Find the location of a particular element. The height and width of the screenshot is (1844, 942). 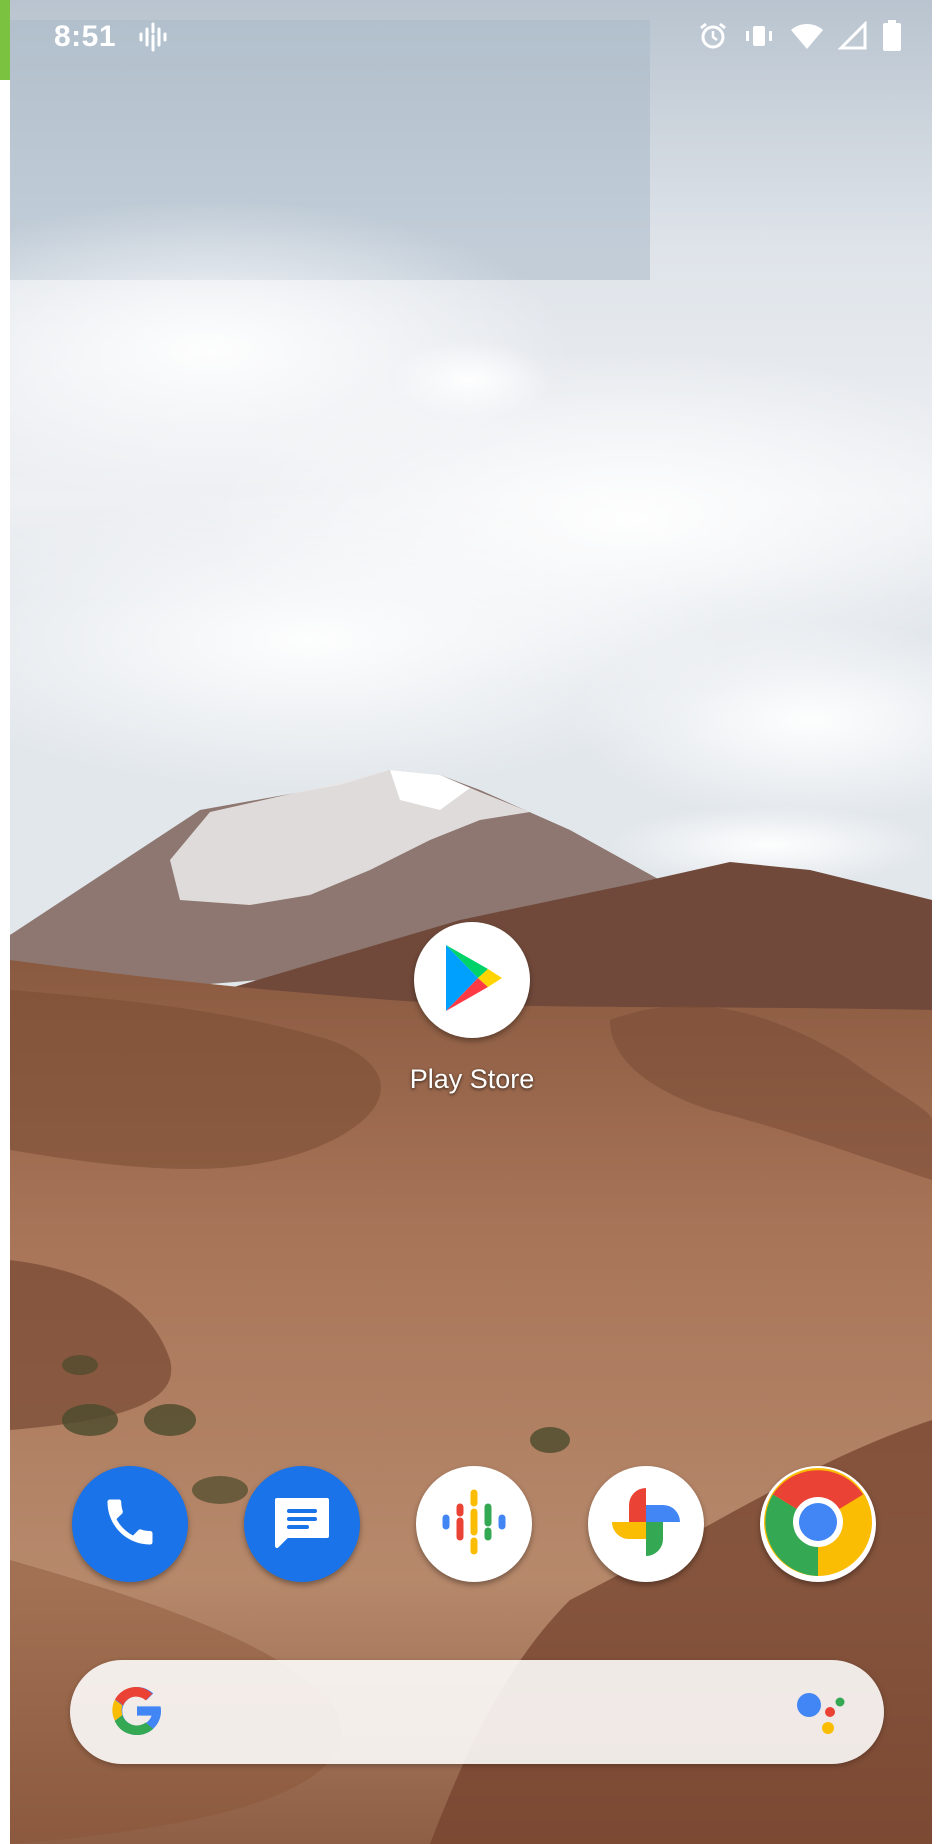

podcasts-app is located at coordinates (474, 1524).